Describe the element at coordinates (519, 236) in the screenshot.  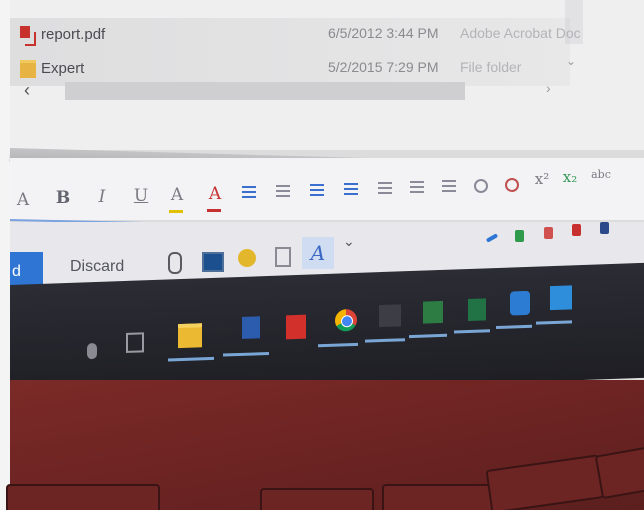
I see `green-flag-icon` at that location.